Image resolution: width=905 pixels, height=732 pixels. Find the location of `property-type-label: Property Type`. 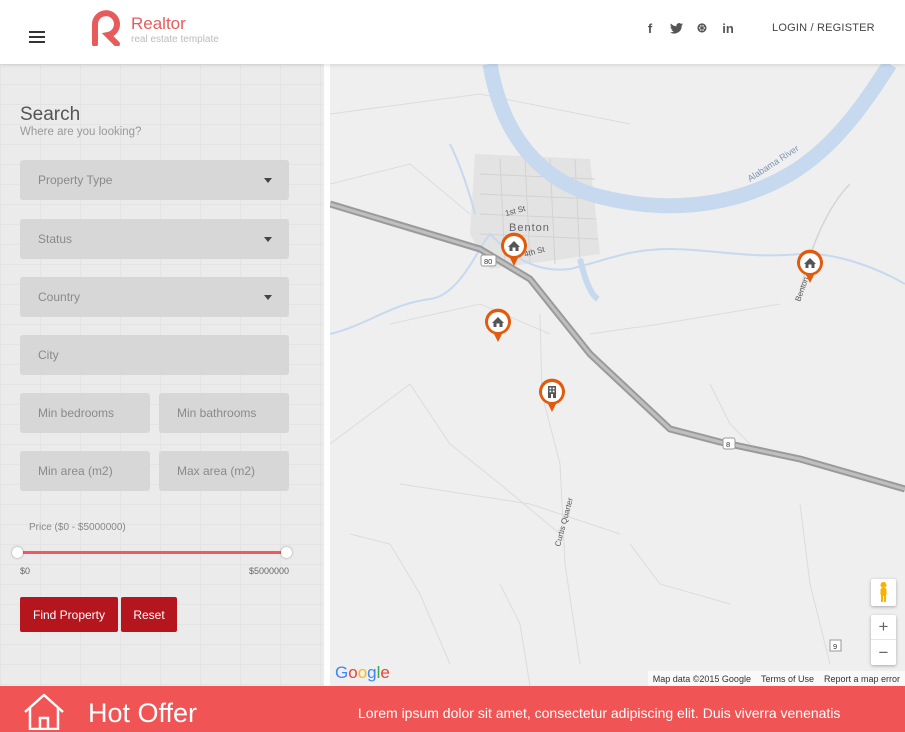

property-type-label: Property Type is located at coordinates (75, 180).